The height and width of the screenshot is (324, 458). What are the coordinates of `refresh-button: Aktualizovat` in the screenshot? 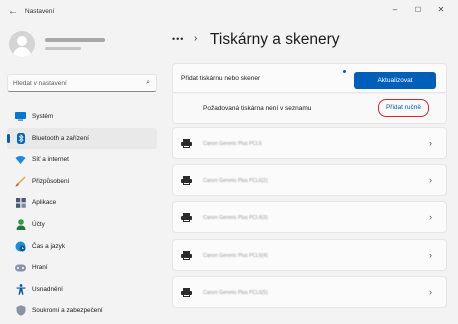 It's located at (395, 80).